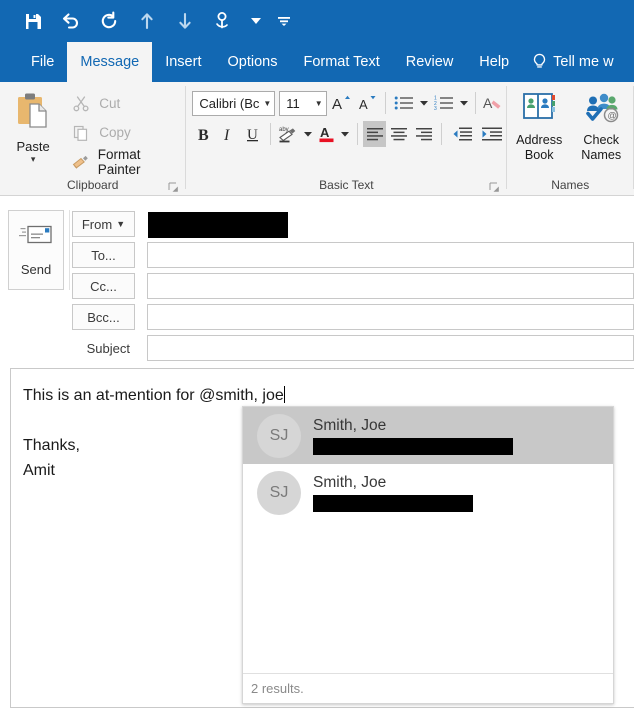 The image size is (634, 716). Describe the element at coordinates (71, 21) in the screenshot. I see `undo-icon` at that location.